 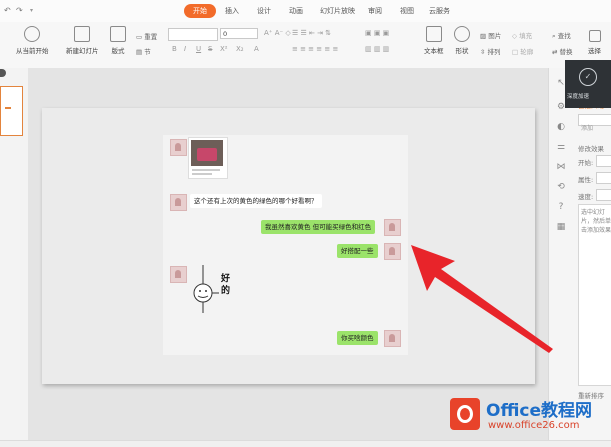 What do you see at coordinates (596, 221) in the screenshot?
I see `animation-hint: 选中幻灯片，然后单击添加效果` at bounding box center [596, 221].